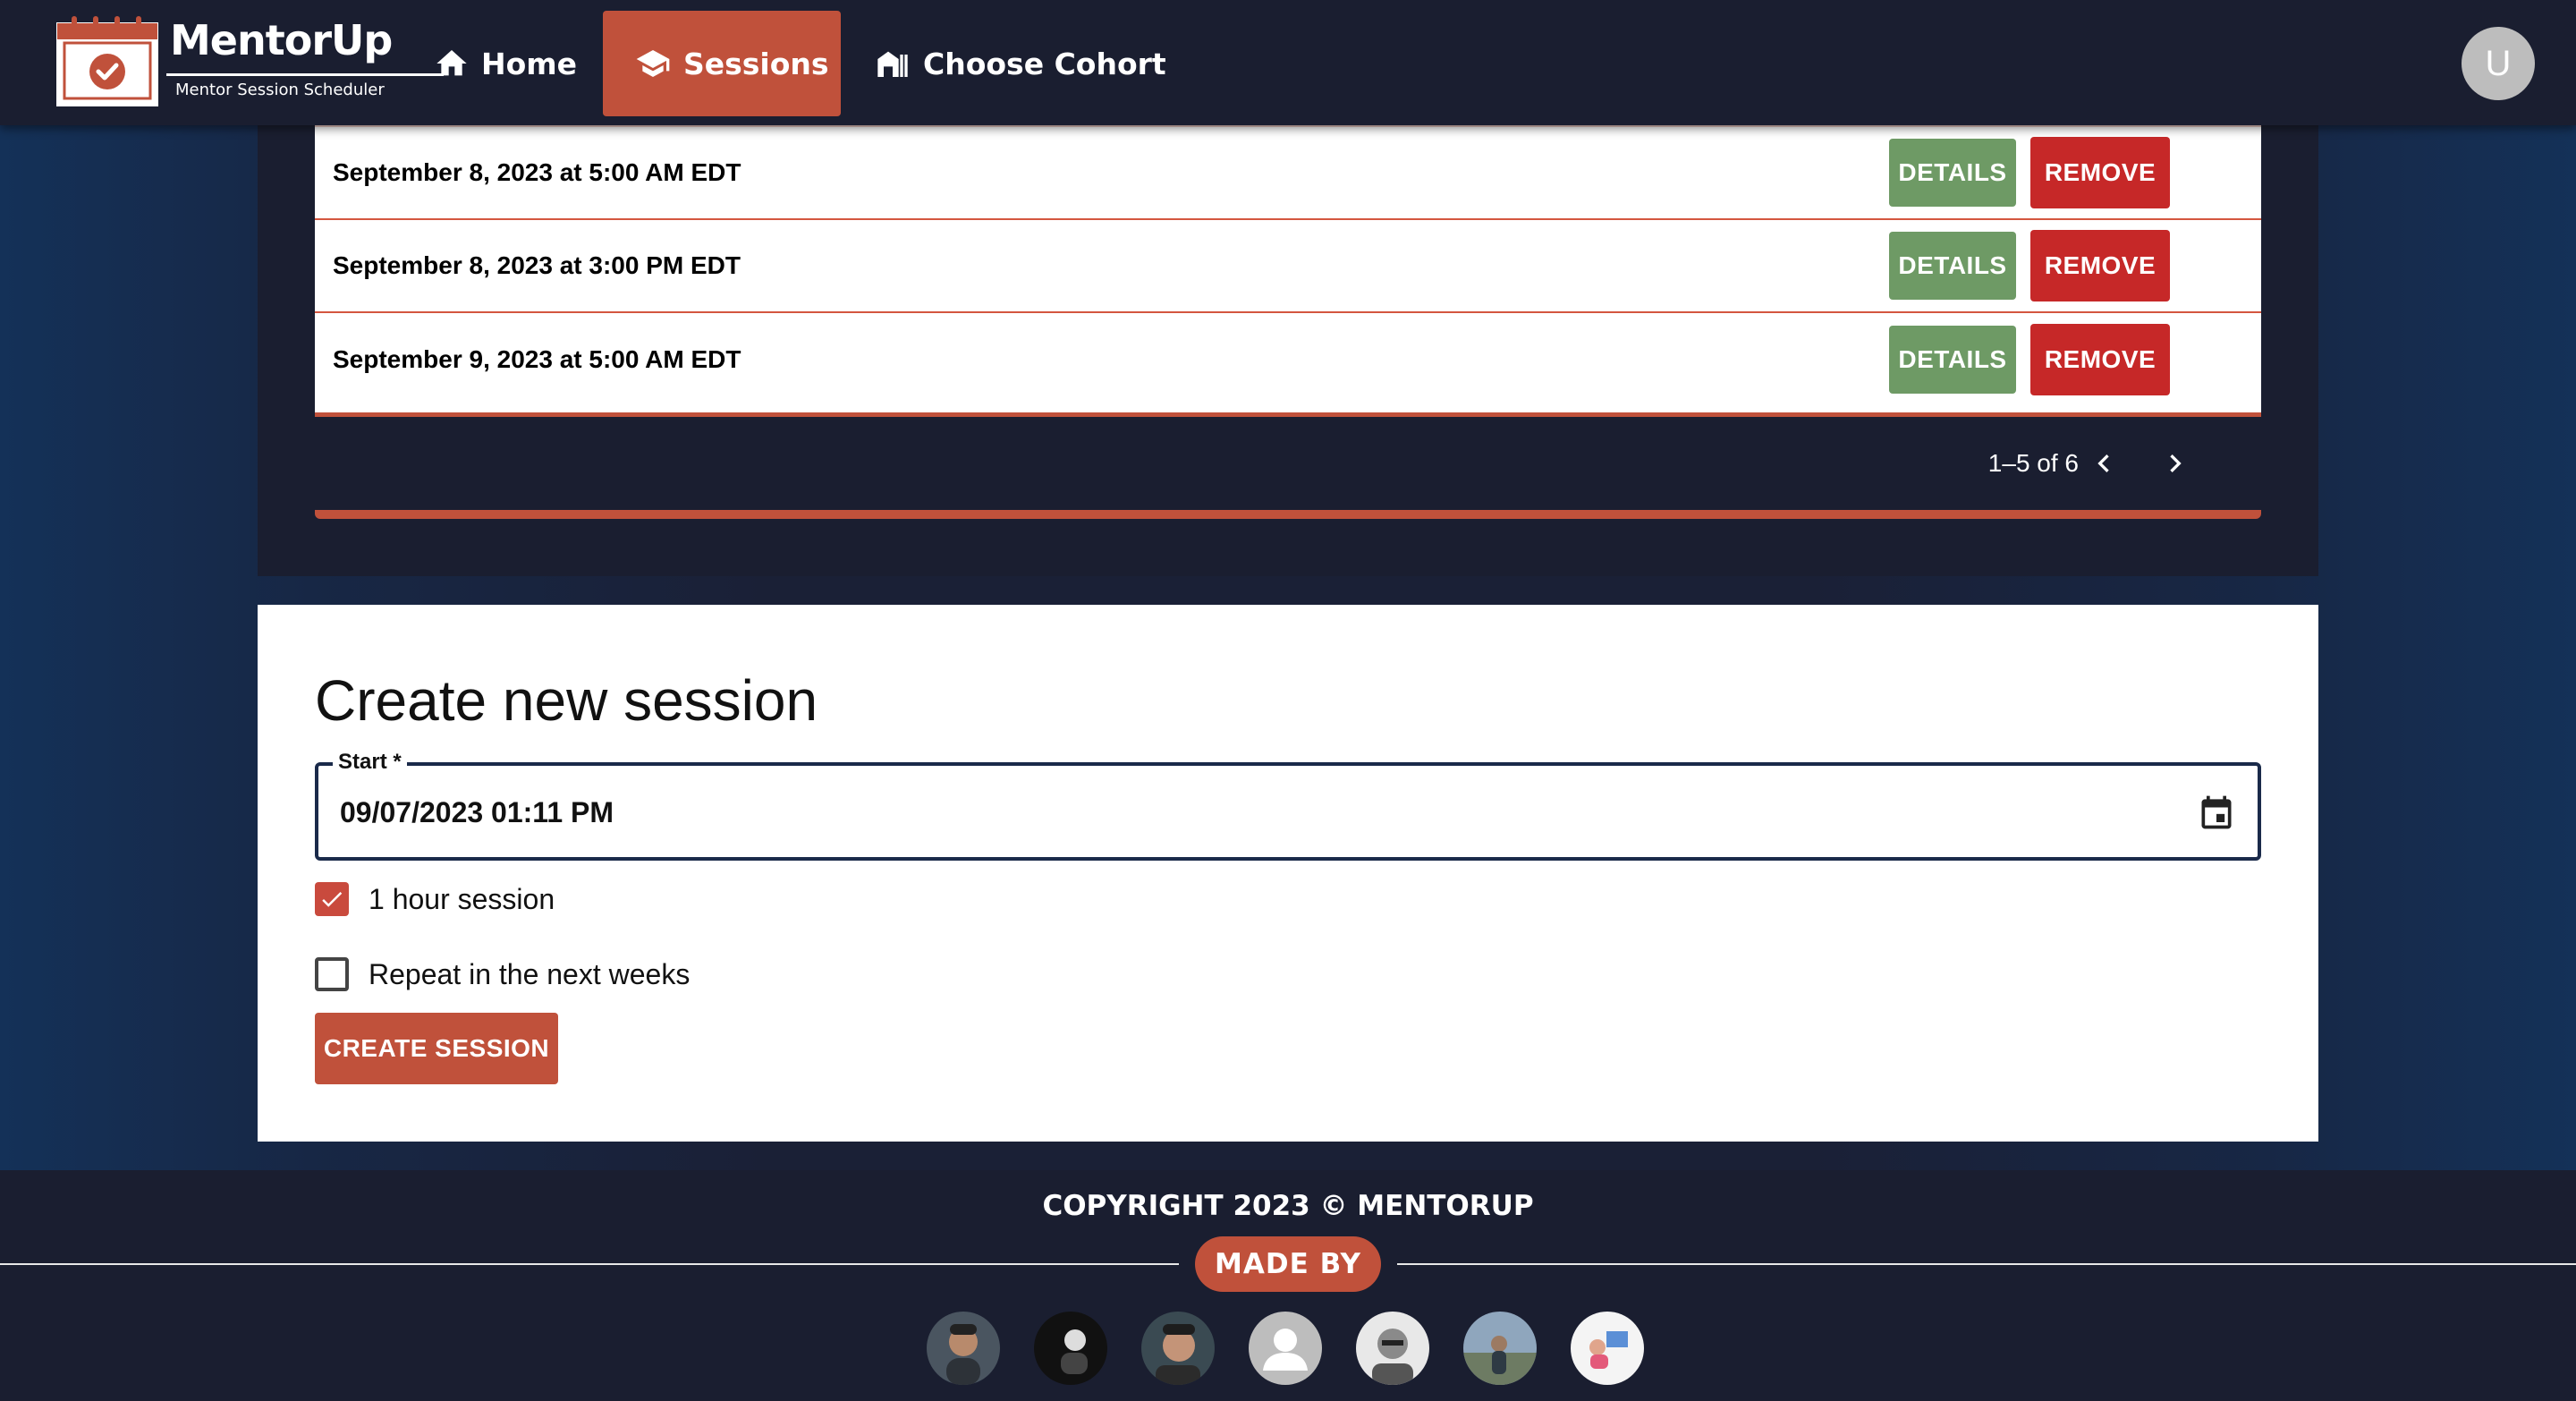 The width and height of the screenshot is (2576, 1401). I want to click on calendar-icon, so click(2216, 812).